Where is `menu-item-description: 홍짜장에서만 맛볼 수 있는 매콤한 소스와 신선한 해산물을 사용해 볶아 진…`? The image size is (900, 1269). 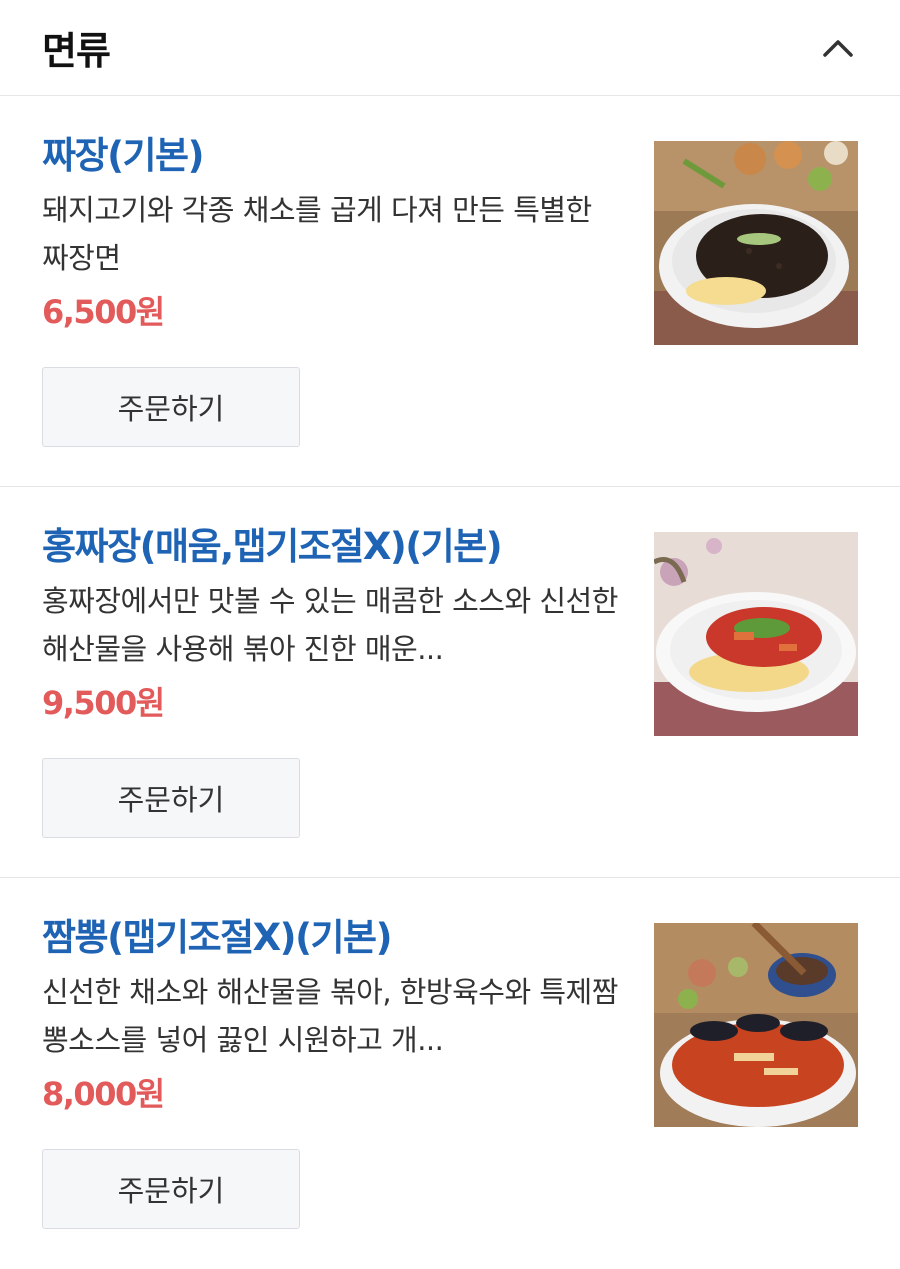 menu-item-description: 홍짜장에서만 맛볼 수 있는 매콤한 소스와 신선한 해산물을 사용해 볶아 진… is located at coordinates (330, 625).